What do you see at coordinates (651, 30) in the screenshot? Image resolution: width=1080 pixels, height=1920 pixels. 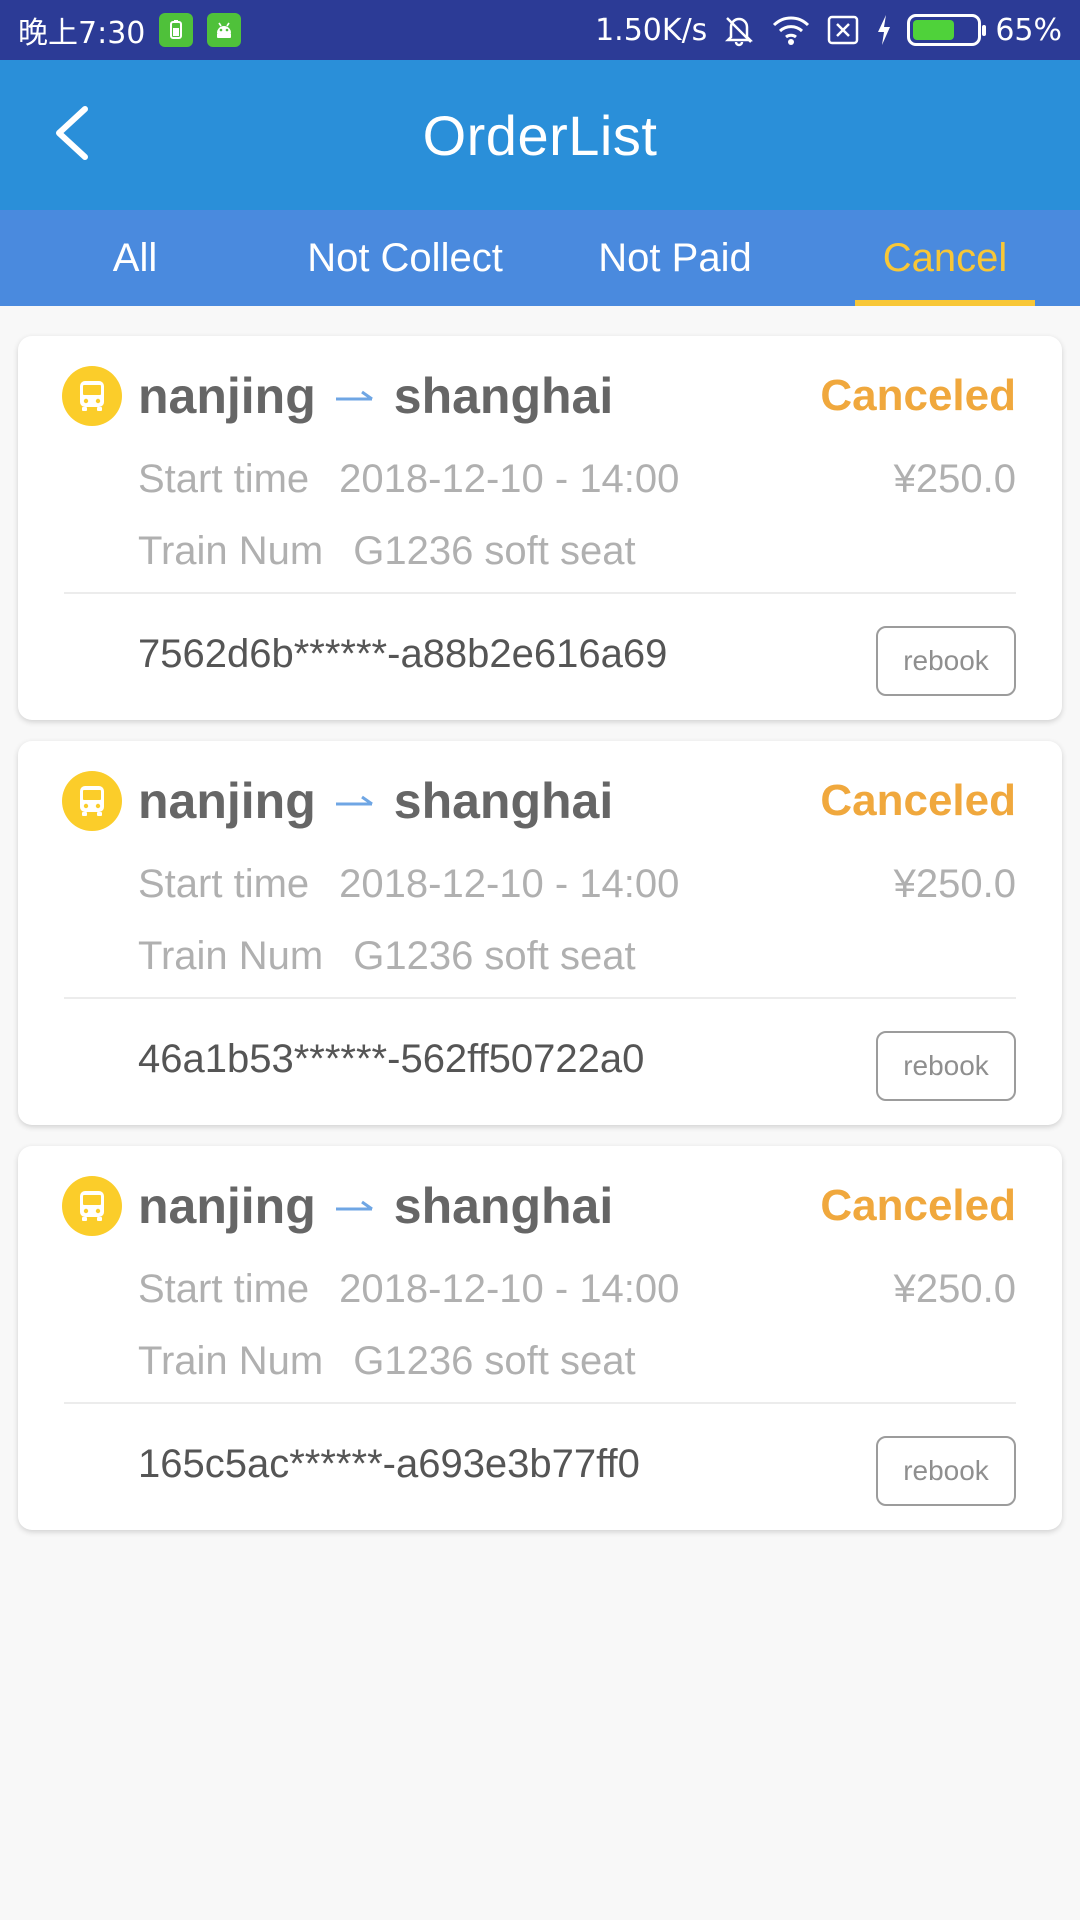 I see `network-speed: 1.50K/s` at bounding box center [651, 30].